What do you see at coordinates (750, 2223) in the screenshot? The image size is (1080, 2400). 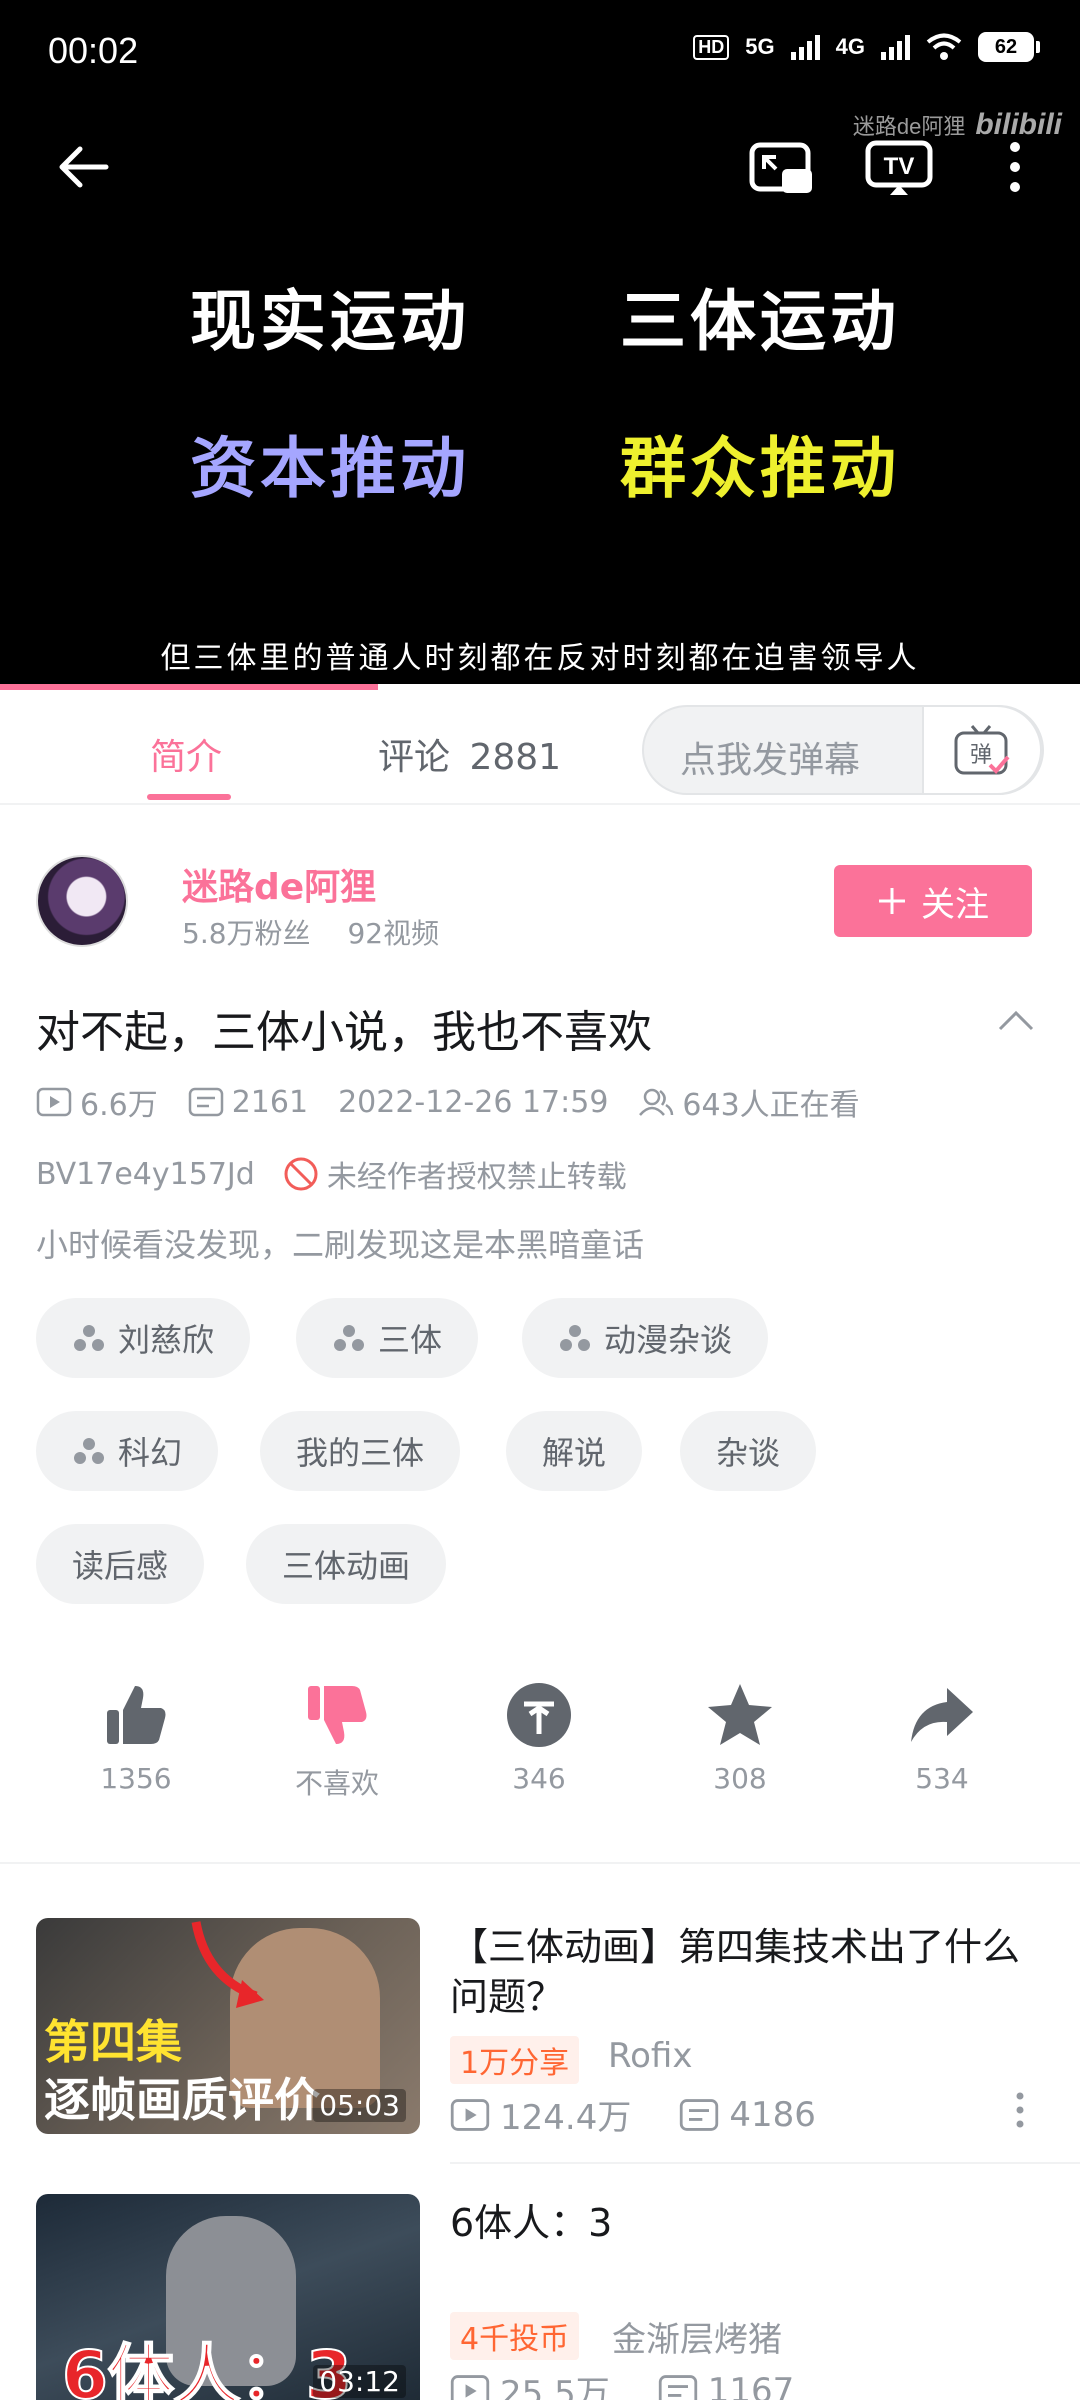 I see `rec-title: 6体人：3` at bounding box center [750, 2223].